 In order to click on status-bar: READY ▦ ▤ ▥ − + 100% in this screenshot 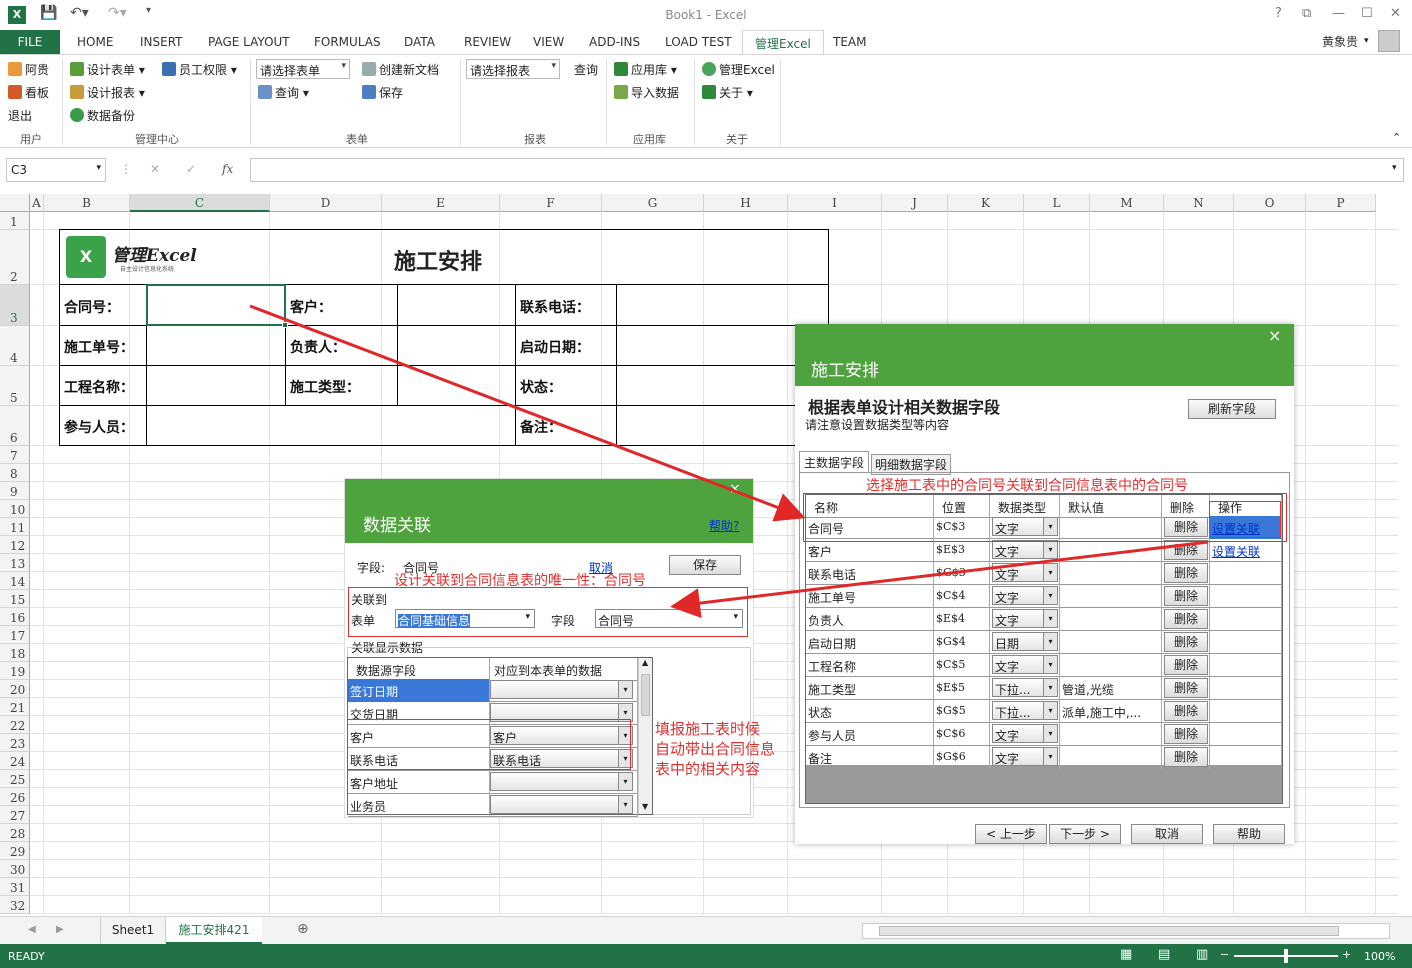, I will do `click(706, 956)`.